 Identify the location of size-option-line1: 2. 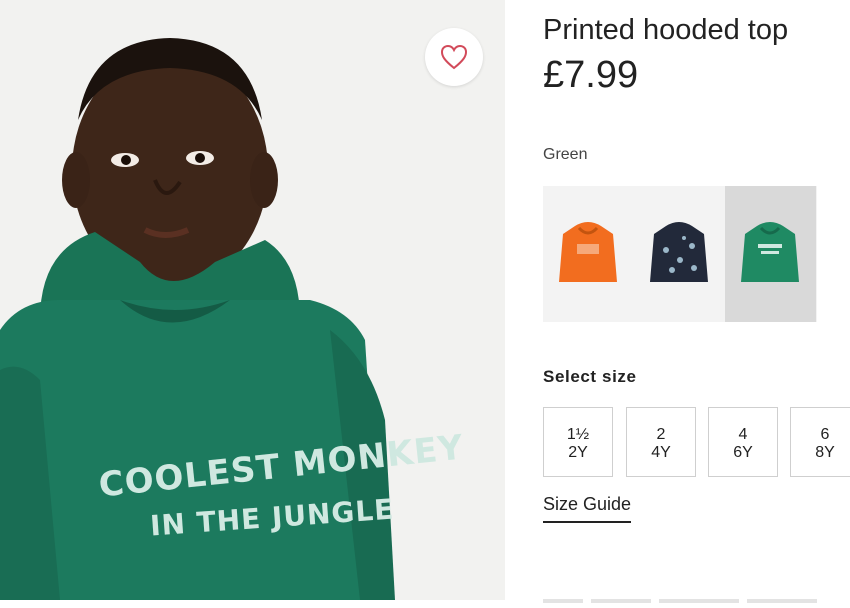
(661, 434).